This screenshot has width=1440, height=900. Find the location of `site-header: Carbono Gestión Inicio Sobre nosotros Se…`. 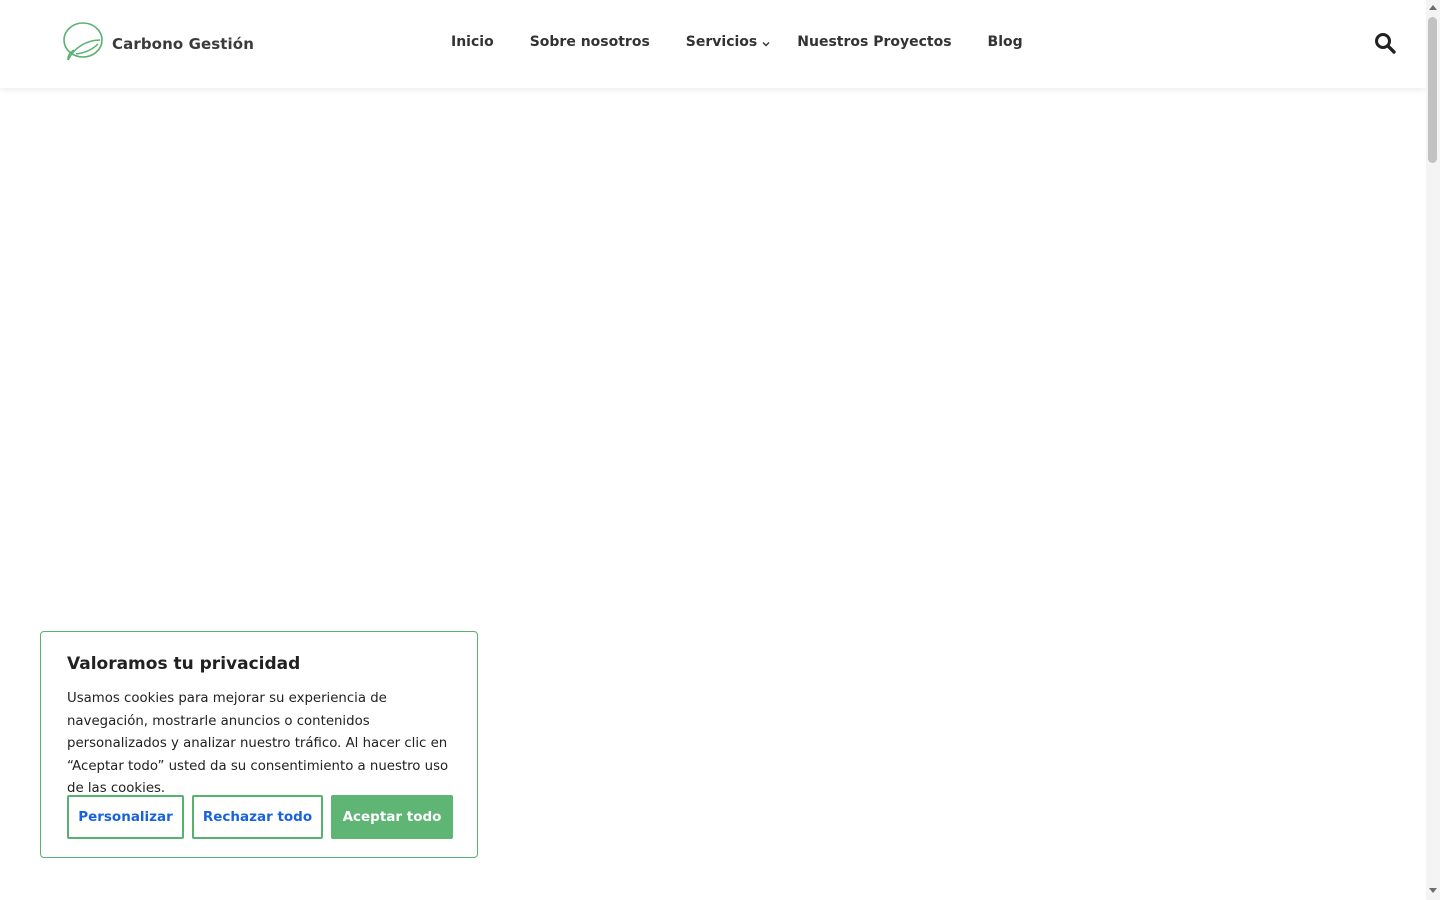

site-header: Carbono Gestión Inicio Sobre nosotros Se… is located at coordinates (713, 44).